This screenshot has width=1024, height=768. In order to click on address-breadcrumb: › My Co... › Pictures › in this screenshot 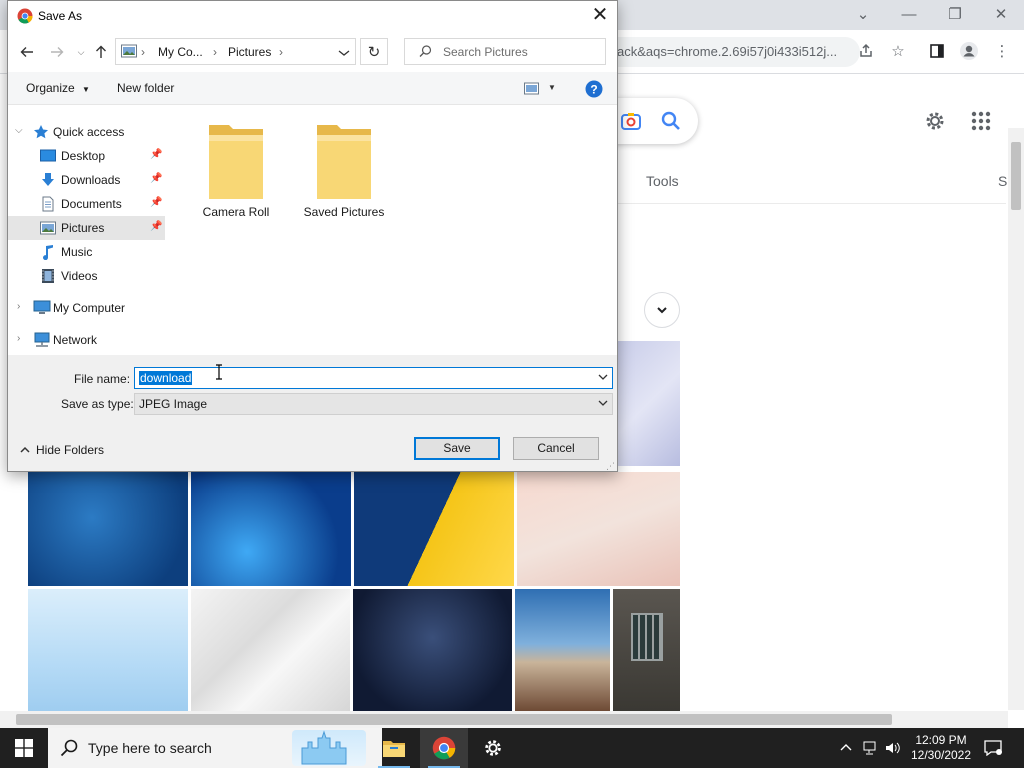, I will do `click(235, 51)`.